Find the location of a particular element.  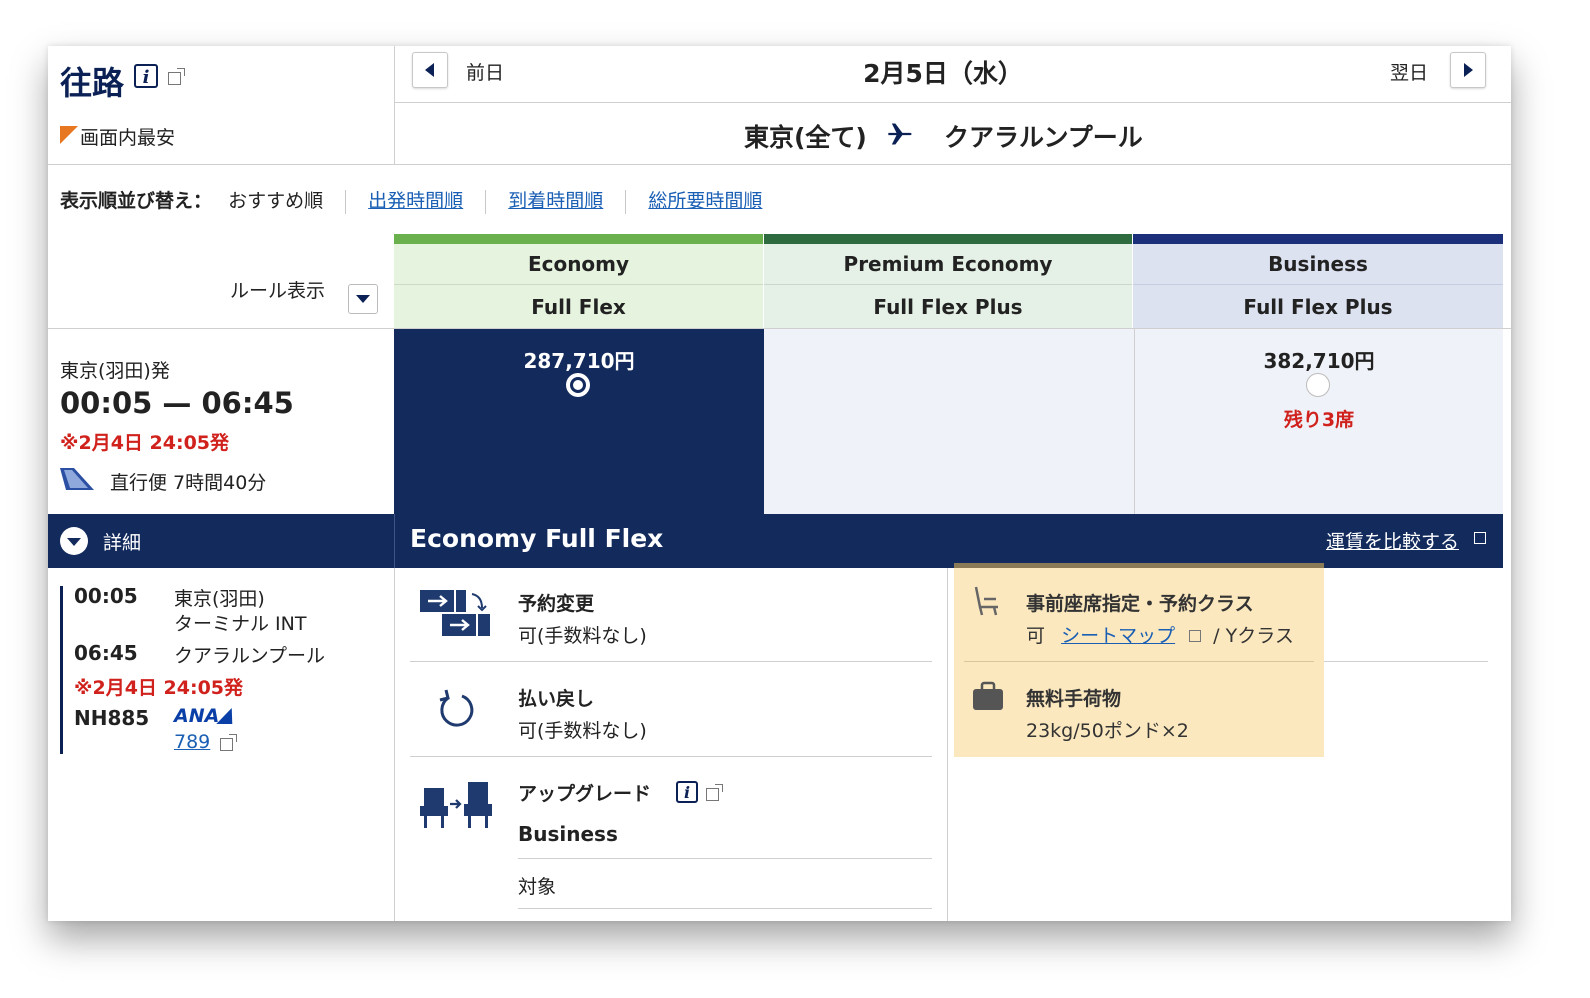

details-bar: 詳細 Economy Full Flex 運賃を比較する is located at coordinates (775, 541).